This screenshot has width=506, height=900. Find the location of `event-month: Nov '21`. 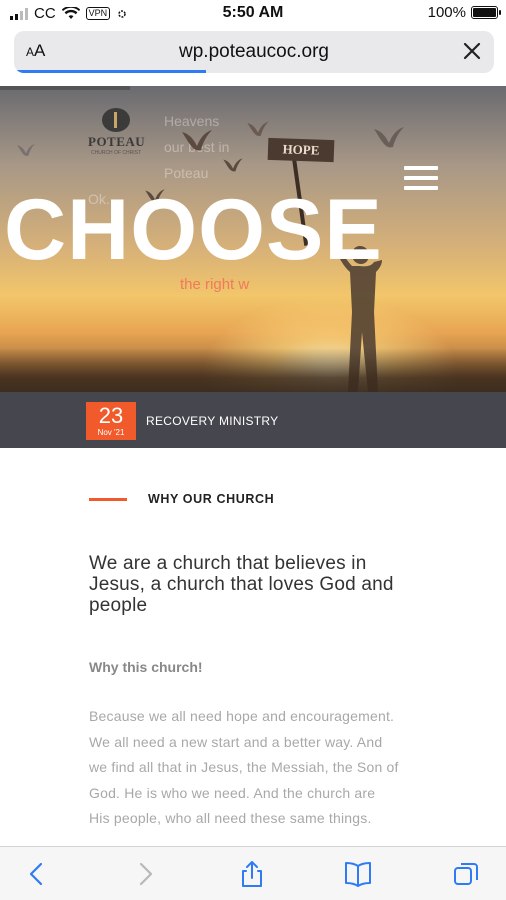

event-month: Nov '21 is located at coordinates (111, 432).